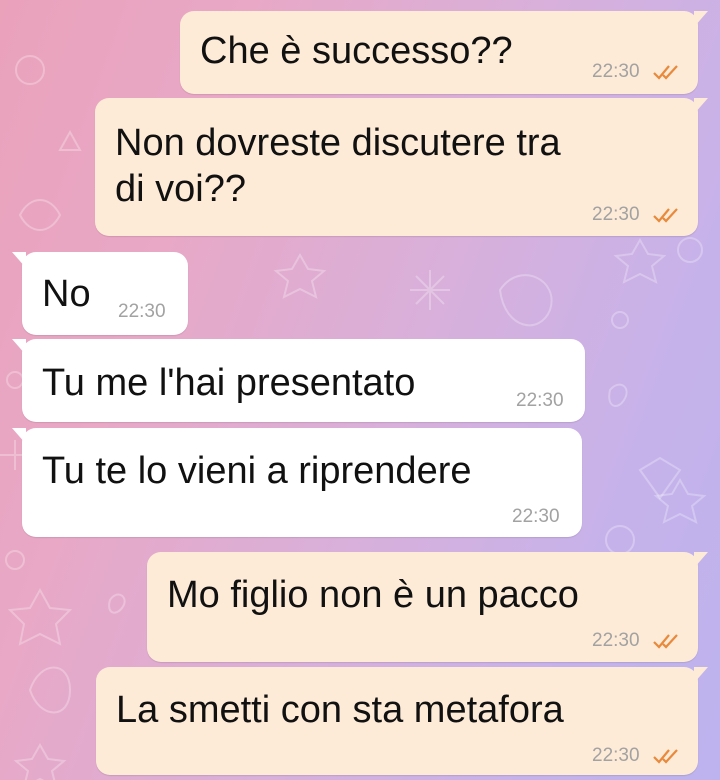 The height and width of the screenshot is (780, 720). What do you see at coordinates (340, 710) in the screenshot?
I see `message-text: La smetti con sta metafora` at bounding box center [340, 710].